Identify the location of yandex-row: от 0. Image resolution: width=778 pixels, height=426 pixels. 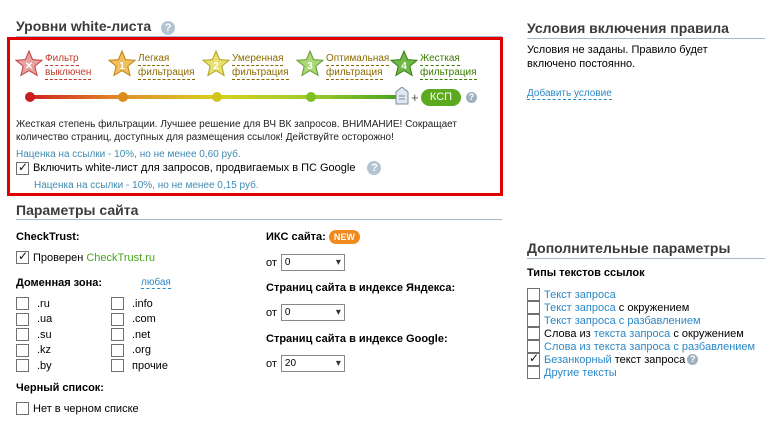
(305, 312).